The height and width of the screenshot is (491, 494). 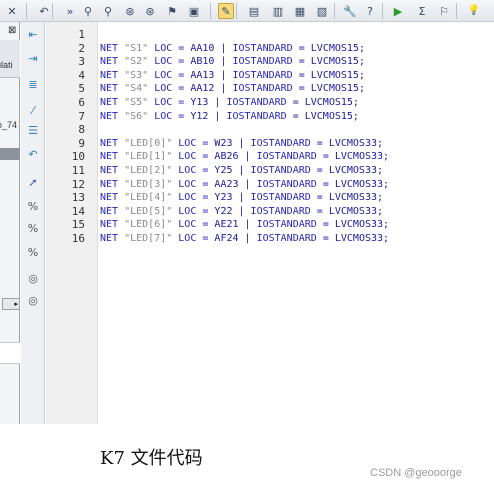 I want to click on wrench-icon: 🔧, so click(x=350, y=11).